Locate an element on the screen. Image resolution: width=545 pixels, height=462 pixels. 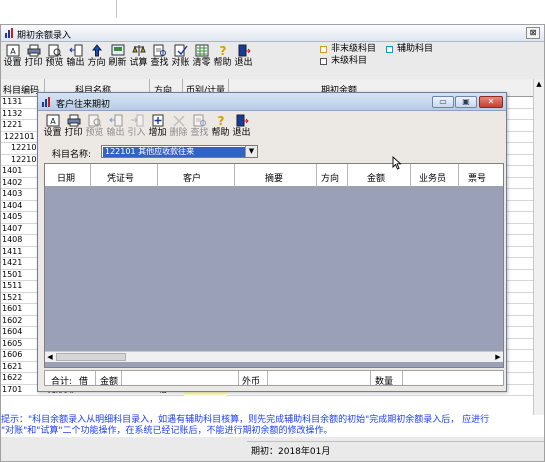
export-icon is located at coordinates (115, 120).